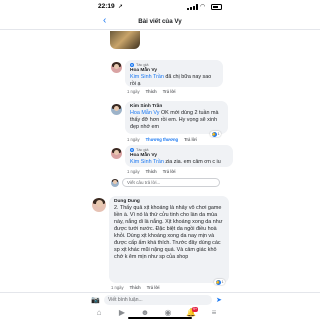 The height and width of the screenshot is (320, 320). I want to click on wifi-icon: ◠, so click(203, 7).